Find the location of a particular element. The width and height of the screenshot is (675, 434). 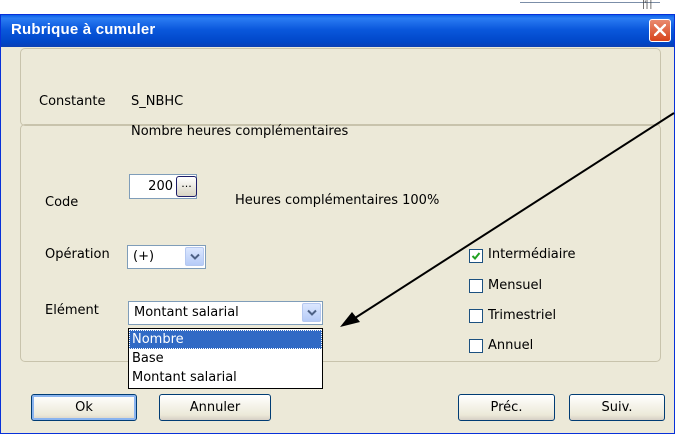

next-button: Suiv. is located at coordinates (617, 407).